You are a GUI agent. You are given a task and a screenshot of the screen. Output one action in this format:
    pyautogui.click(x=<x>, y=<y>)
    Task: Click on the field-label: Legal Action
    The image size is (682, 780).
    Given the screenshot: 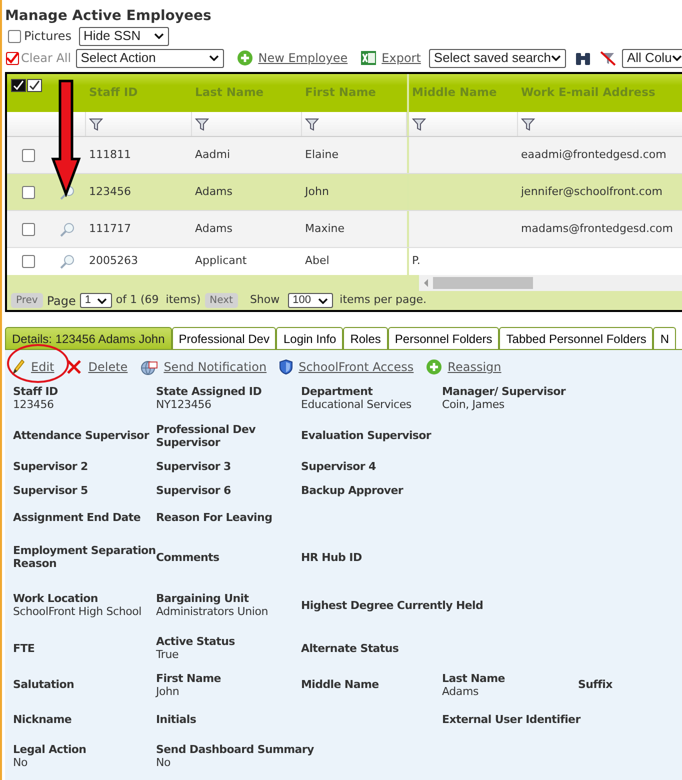 What is the action you would take?
    pyautogui.click(x=50, y=749)
    